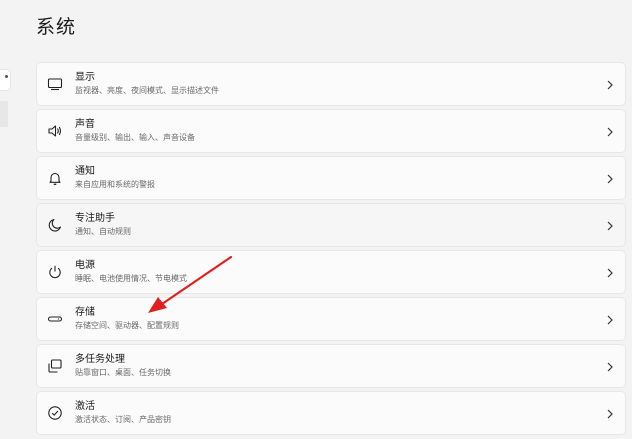 Image resolution: width=632 pixels, height=439 pixels. What do you see at coordinates (55, 319) in the screenshot?
I see `drive-icon` at bounding box center [55, 319].